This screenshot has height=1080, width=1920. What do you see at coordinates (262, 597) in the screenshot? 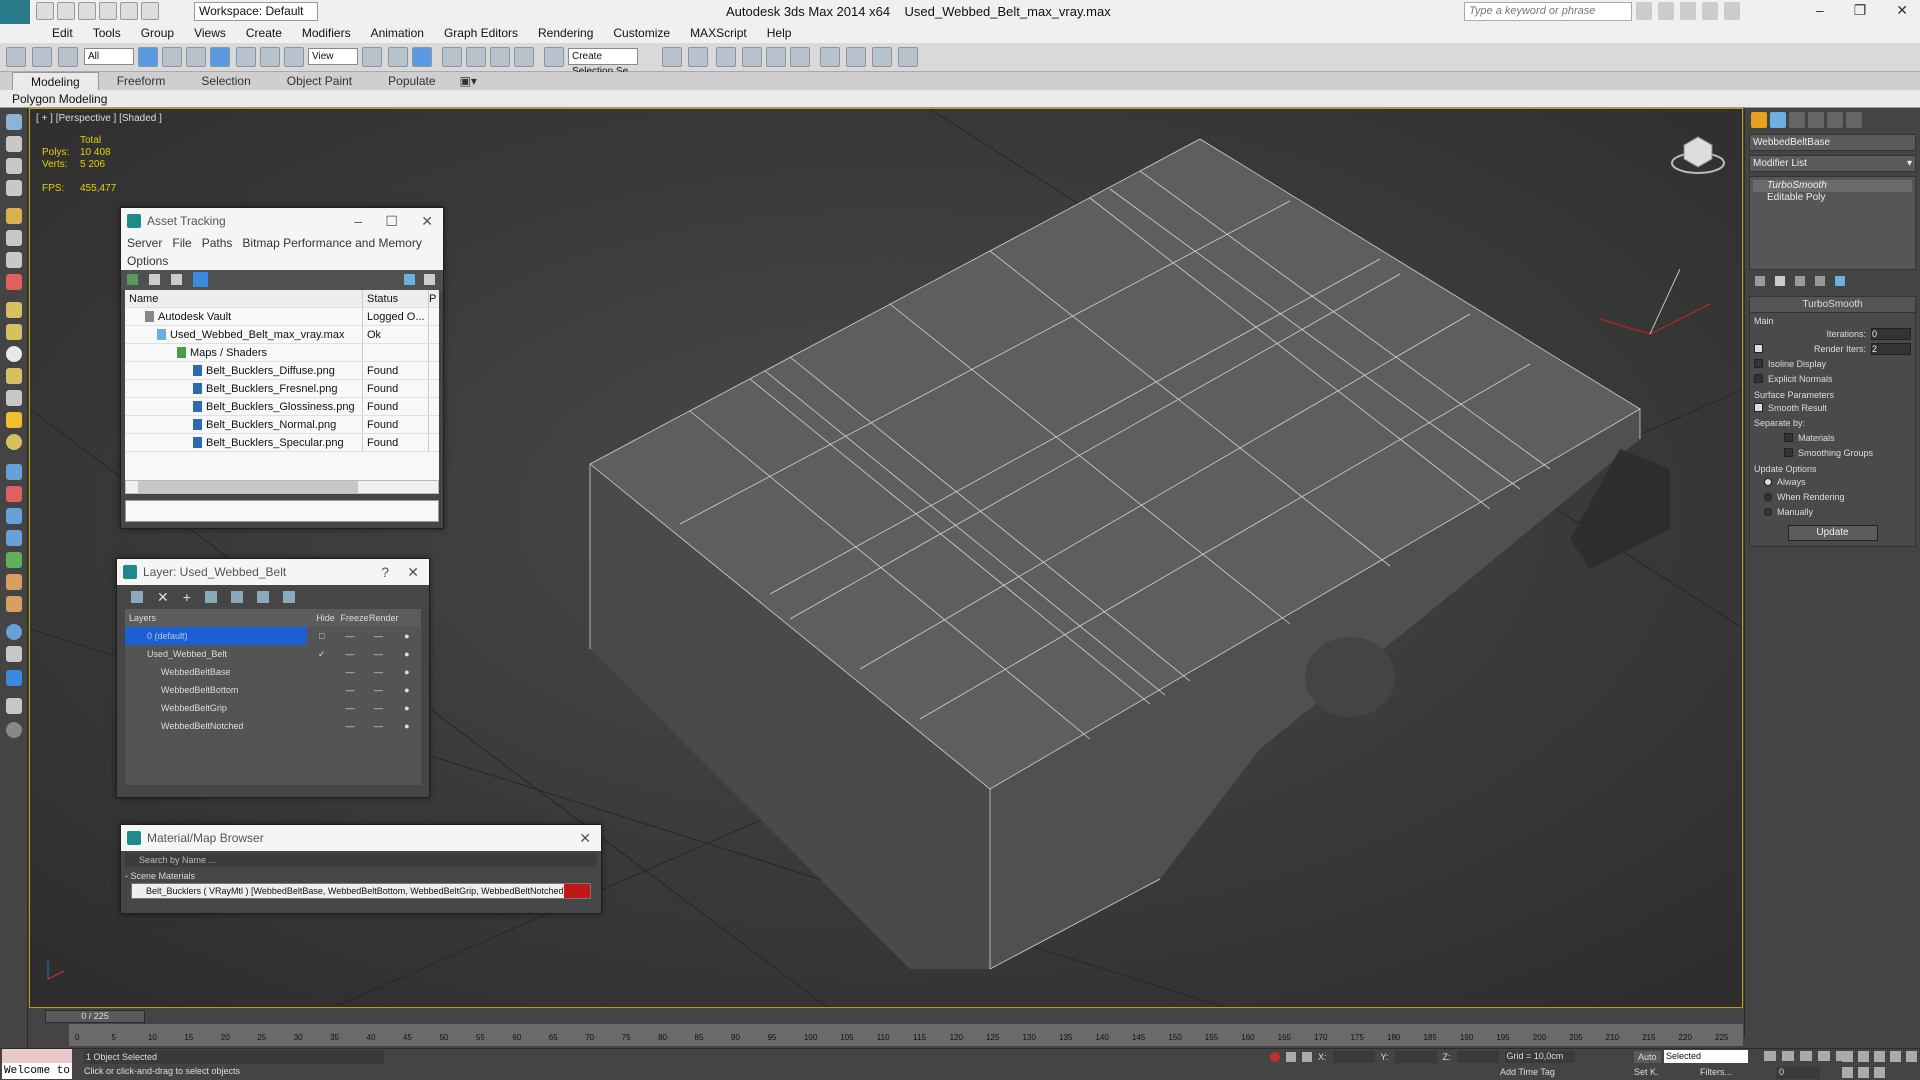
I see `hide-all-icon` at bounding box center [262, 597].